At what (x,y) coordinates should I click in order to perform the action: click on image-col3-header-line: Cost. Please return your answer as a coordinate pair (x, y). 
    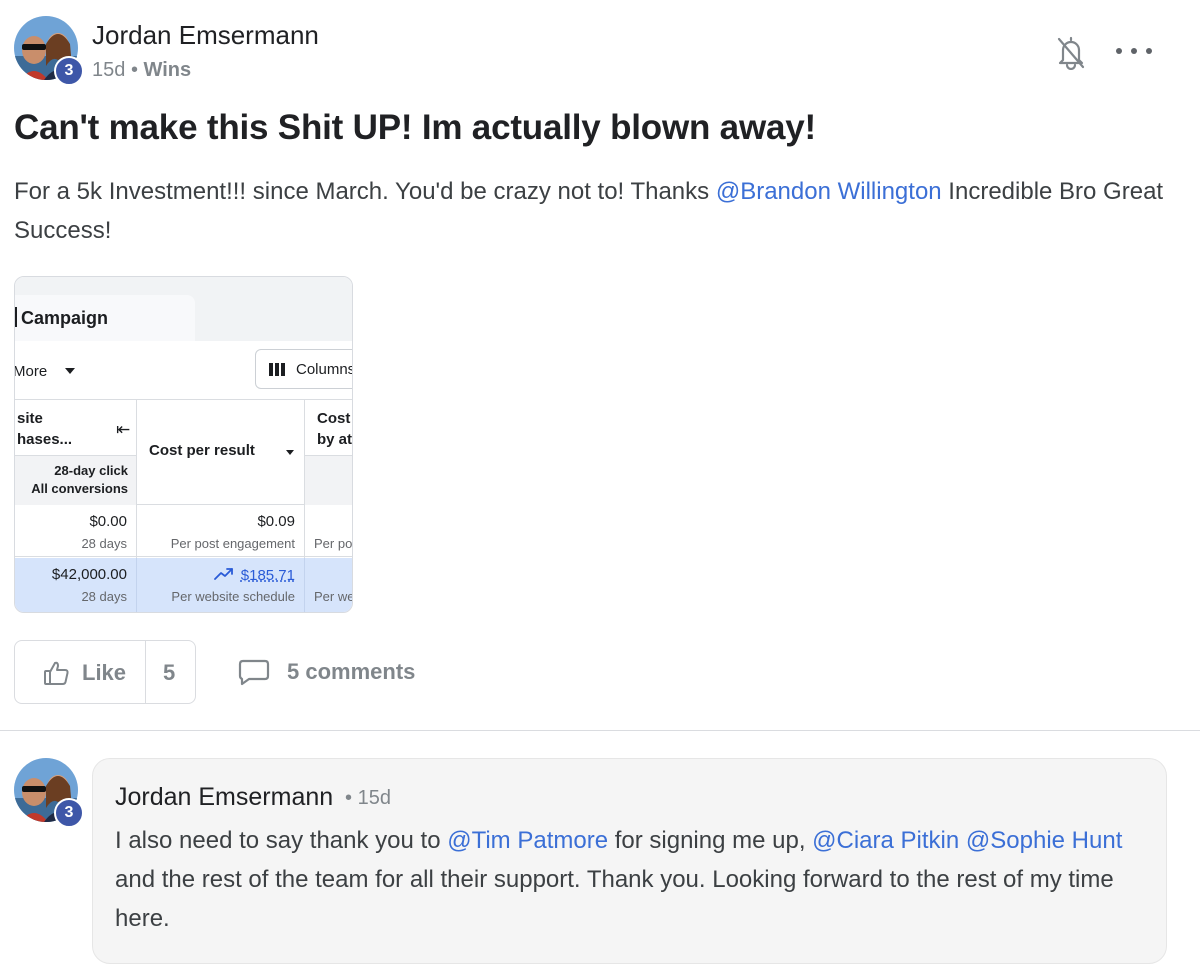
    Looking at the image, I should click on (334, 418).